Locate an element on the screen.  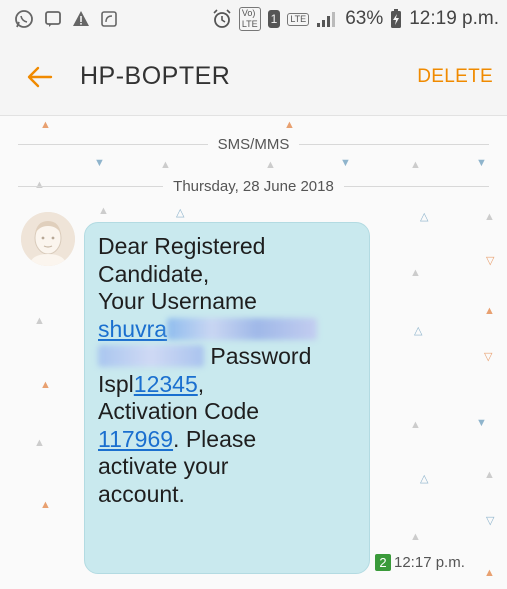
message-line: account. is located at coordinates (141, 493).